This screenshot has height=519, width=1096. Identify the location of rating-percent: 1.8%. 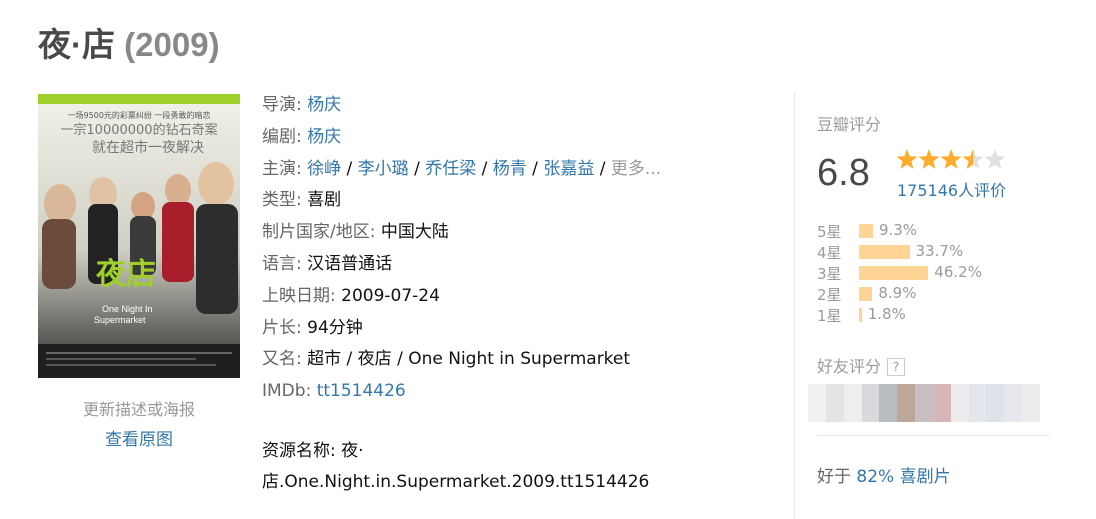
(886, 314).